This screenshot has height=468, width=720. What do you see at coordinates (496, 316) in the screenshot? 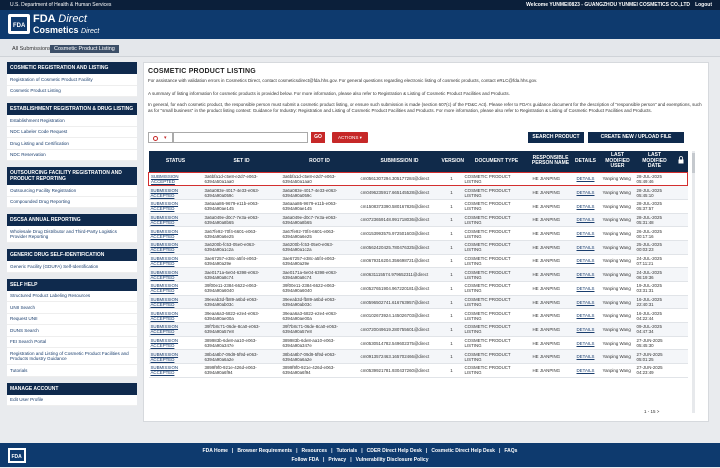
I see `cell-doc: COSMETIC PRODUCT LISTING` at bounding box center [496, 316].